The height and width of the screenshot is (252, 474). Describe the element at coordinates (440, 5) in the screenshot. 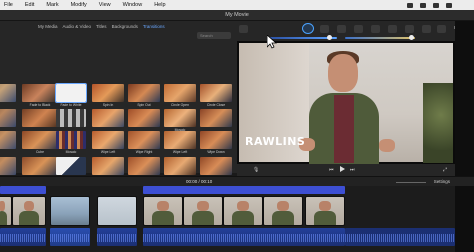

I see `status-icons` at that location.